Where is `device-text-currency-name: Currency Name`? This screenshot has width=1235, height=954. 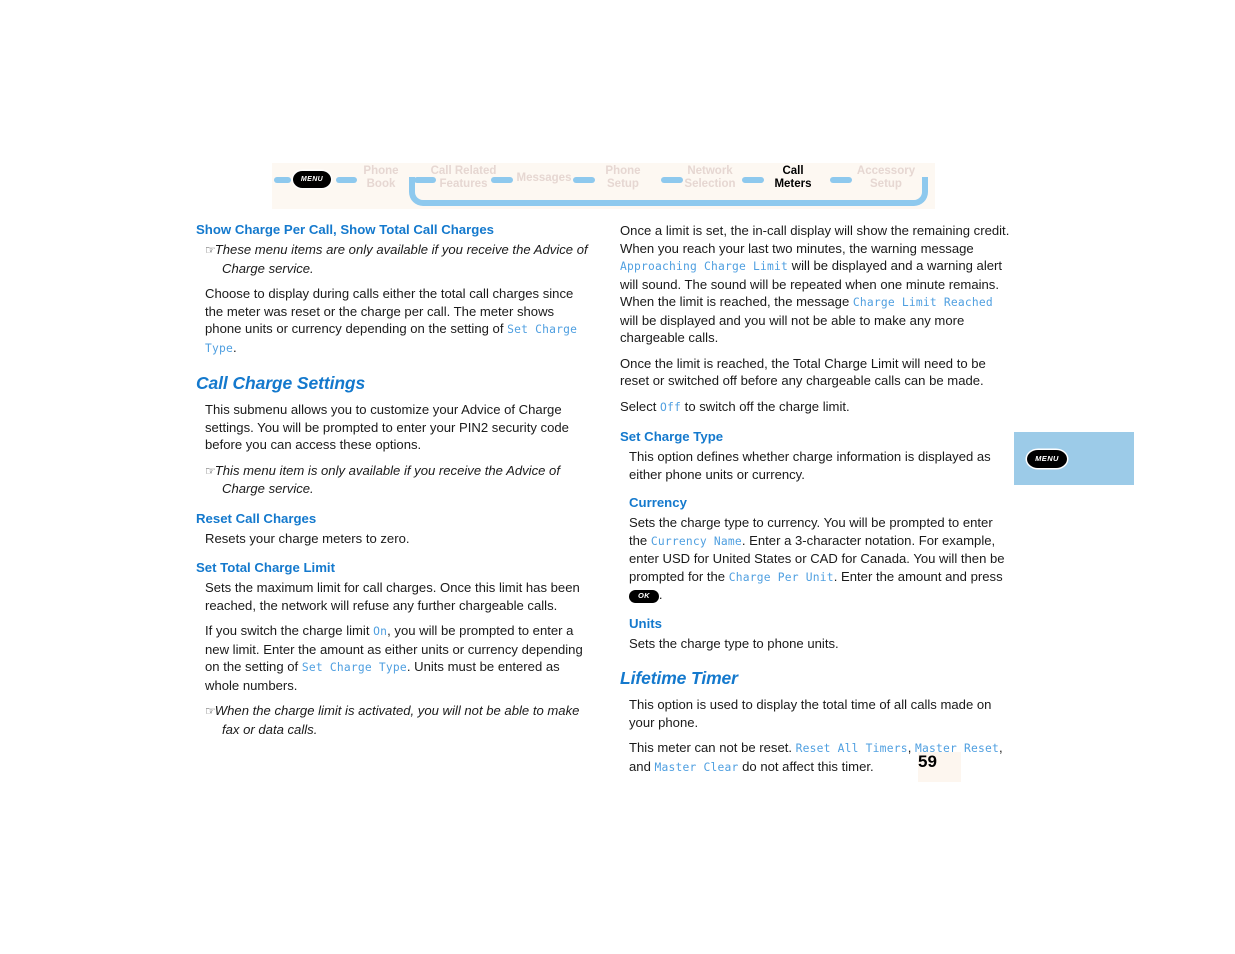 device-text-currency-name: Currency Name is located at coordinates (696, 541).